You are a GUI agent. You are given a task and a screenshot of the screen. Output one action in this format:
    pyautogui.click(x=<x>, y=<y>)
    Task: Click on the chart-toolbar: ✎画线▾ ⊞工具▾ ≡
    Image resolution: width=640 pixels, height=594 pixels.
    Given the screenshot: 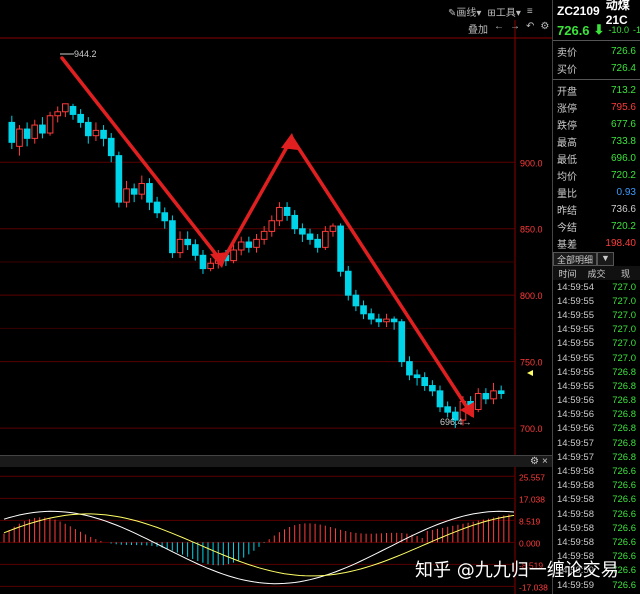 What is the action you would take?
    pyautogui.click(x=490, y=11)
    